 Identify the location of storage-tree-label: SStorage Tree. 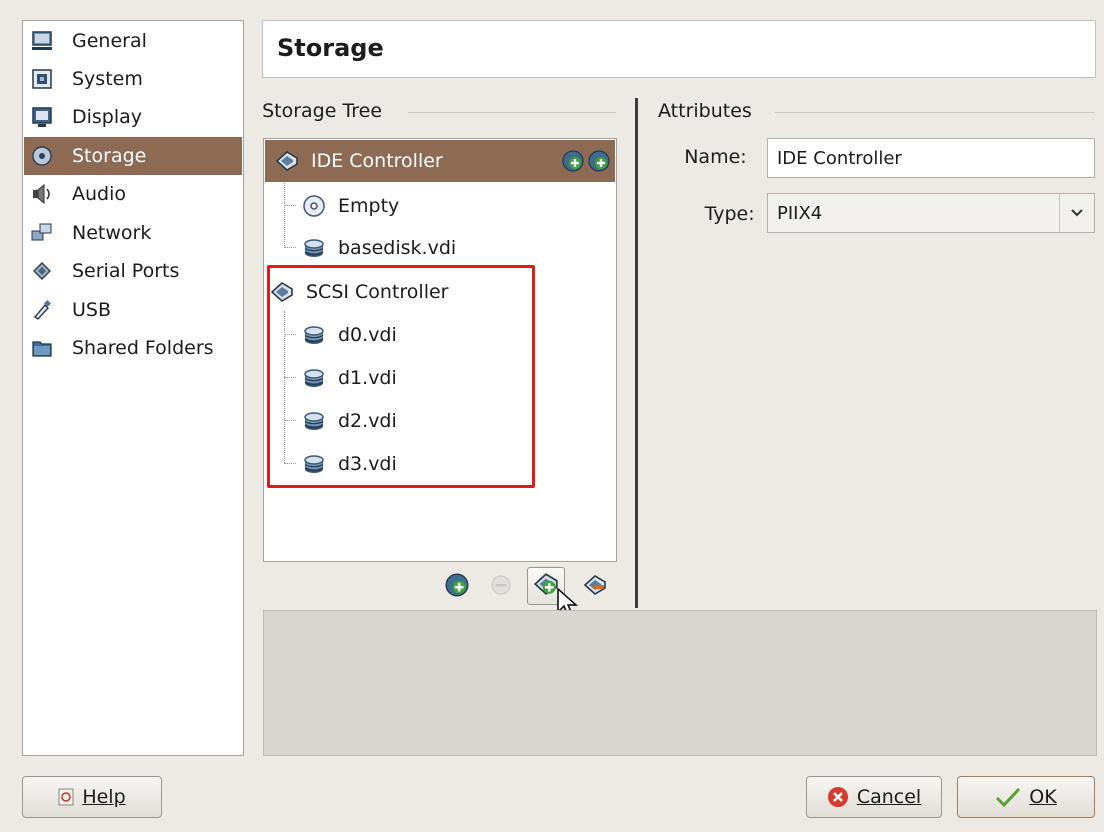
(322, 111).